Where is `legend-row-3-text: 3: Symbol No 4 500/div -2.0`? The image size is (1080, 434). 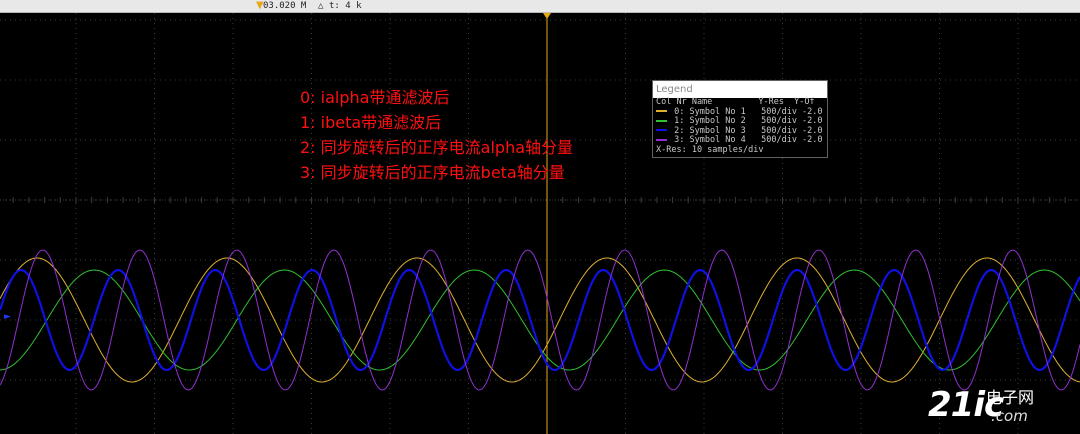 legend-row-3-text: 3: Symbol No 4 500/div -2.0 is located at coordinates (746, 140).